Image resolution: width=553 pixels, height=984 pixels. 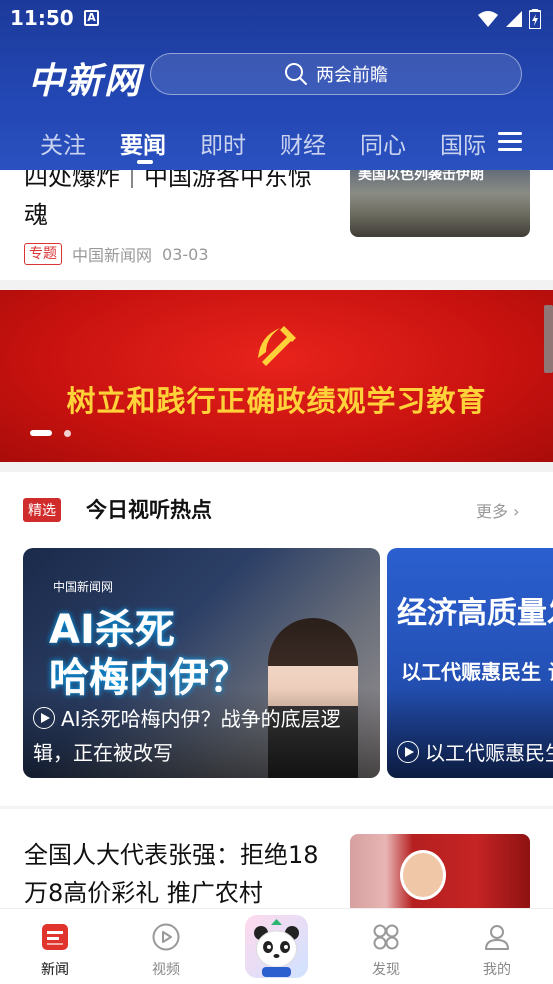 What do you see at coordinates (42, 18) in the screenshot?
I see `status-time: 11:50` at bounding box center [42, 18].